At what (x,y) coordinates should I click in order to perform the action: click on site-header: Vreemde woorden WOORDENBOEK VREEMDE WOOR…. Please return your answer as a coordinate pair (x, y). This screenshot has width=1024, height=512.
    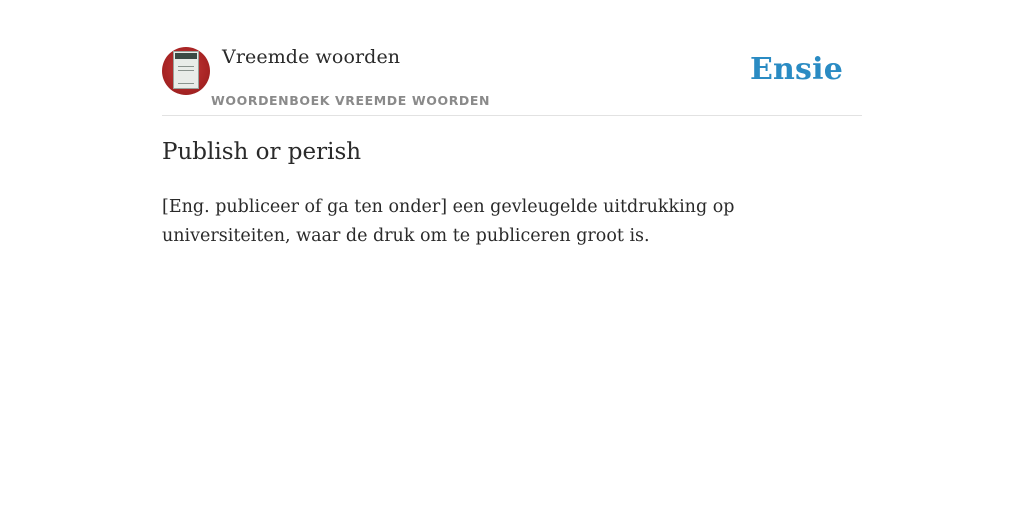
    Looking at the image, I should click on (512, 81).